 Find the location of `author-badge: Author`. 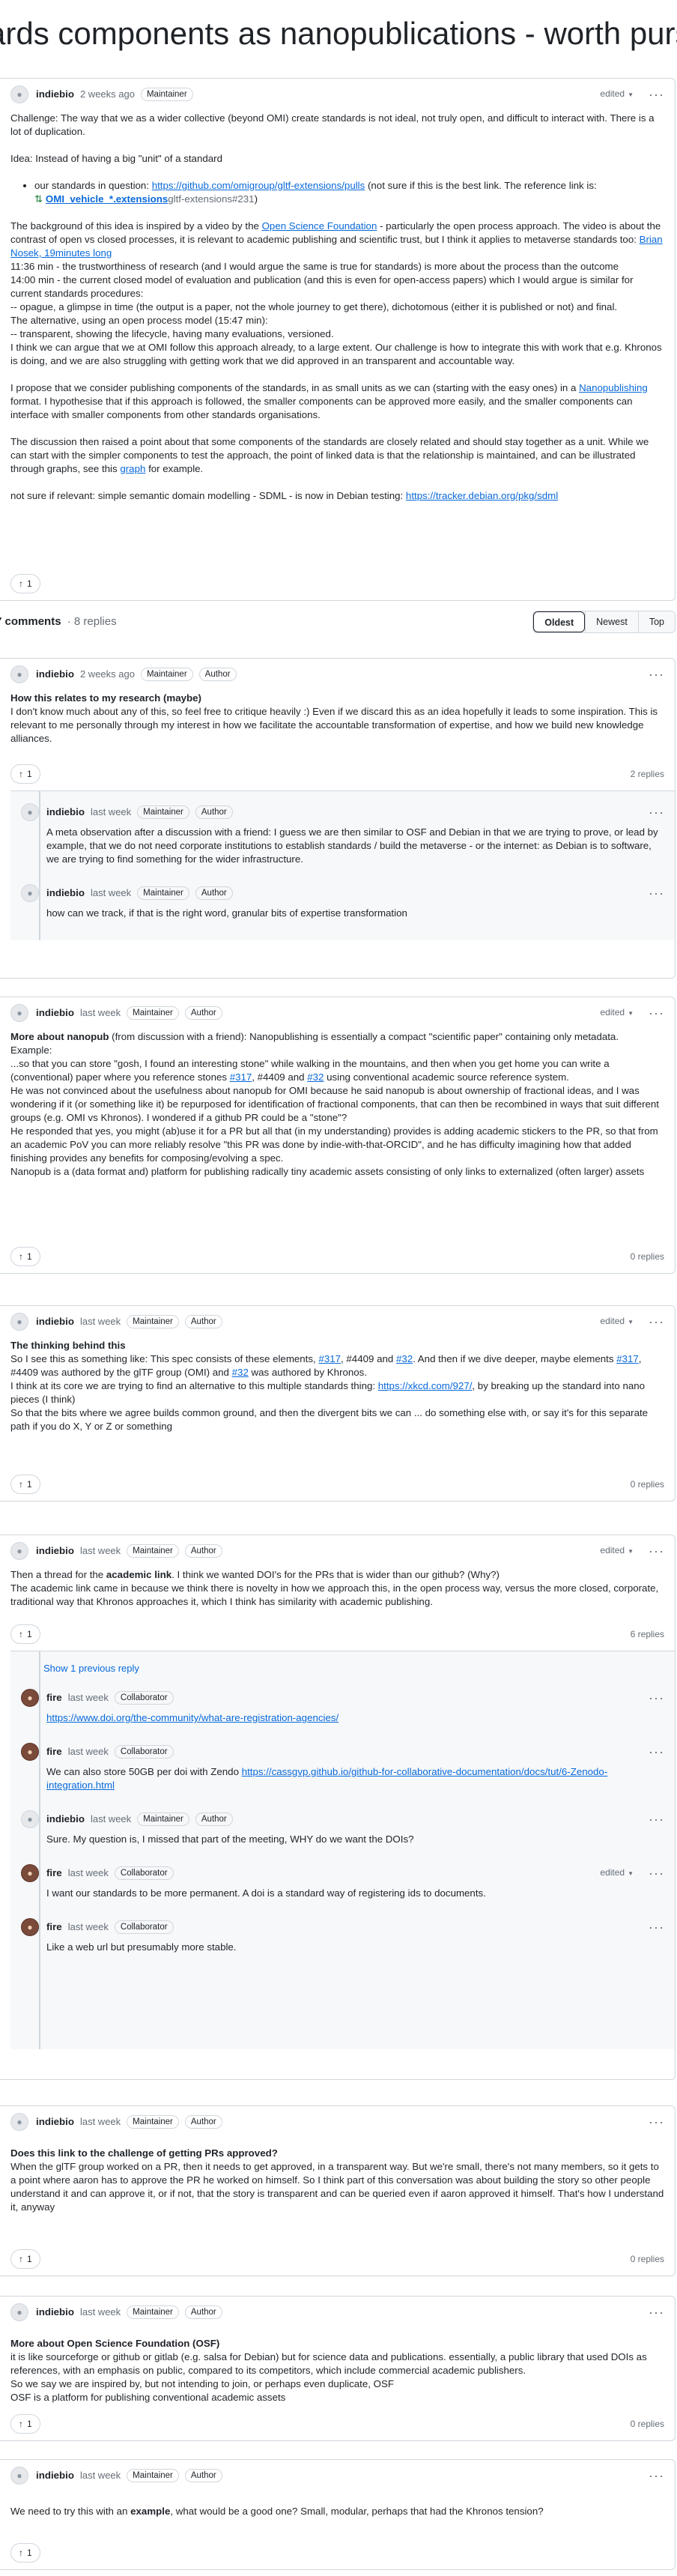

author-badge: Author is located at coordinates (217, 674).